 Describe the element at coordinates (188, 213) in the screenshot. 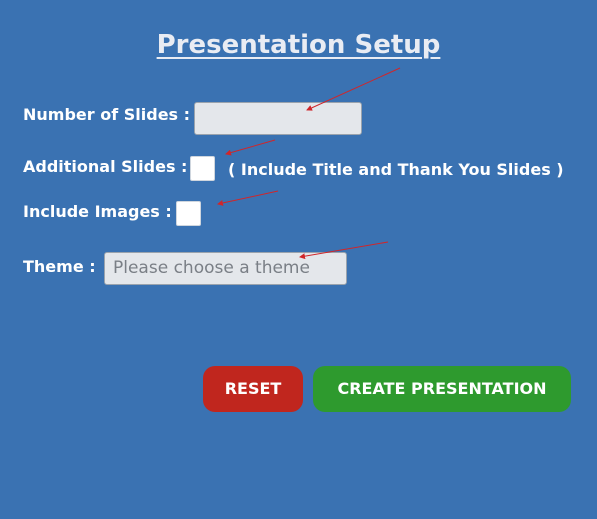

I see `include-images-checkbox` at that location.